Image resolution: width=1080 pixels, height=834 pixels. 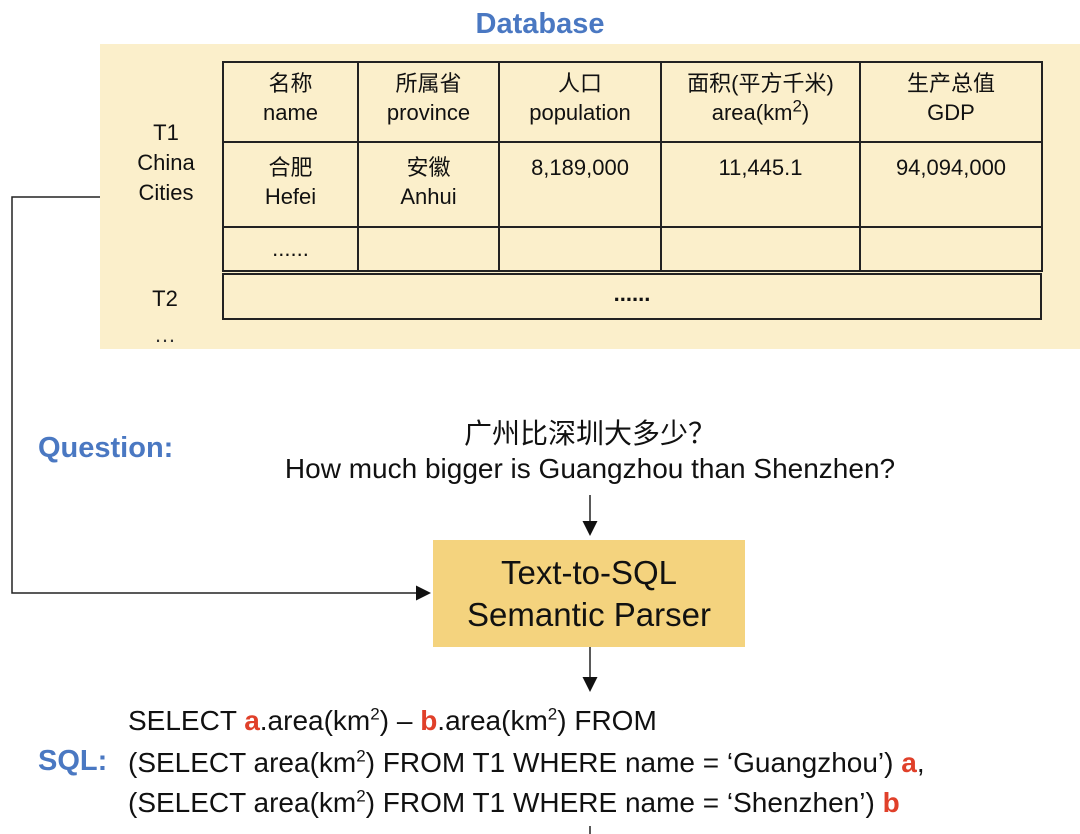 What do you see at coordinates (290, 184) in the screenshot?
I see `cell-name: 合肥 Hefei` at bounding box center [290, 184].